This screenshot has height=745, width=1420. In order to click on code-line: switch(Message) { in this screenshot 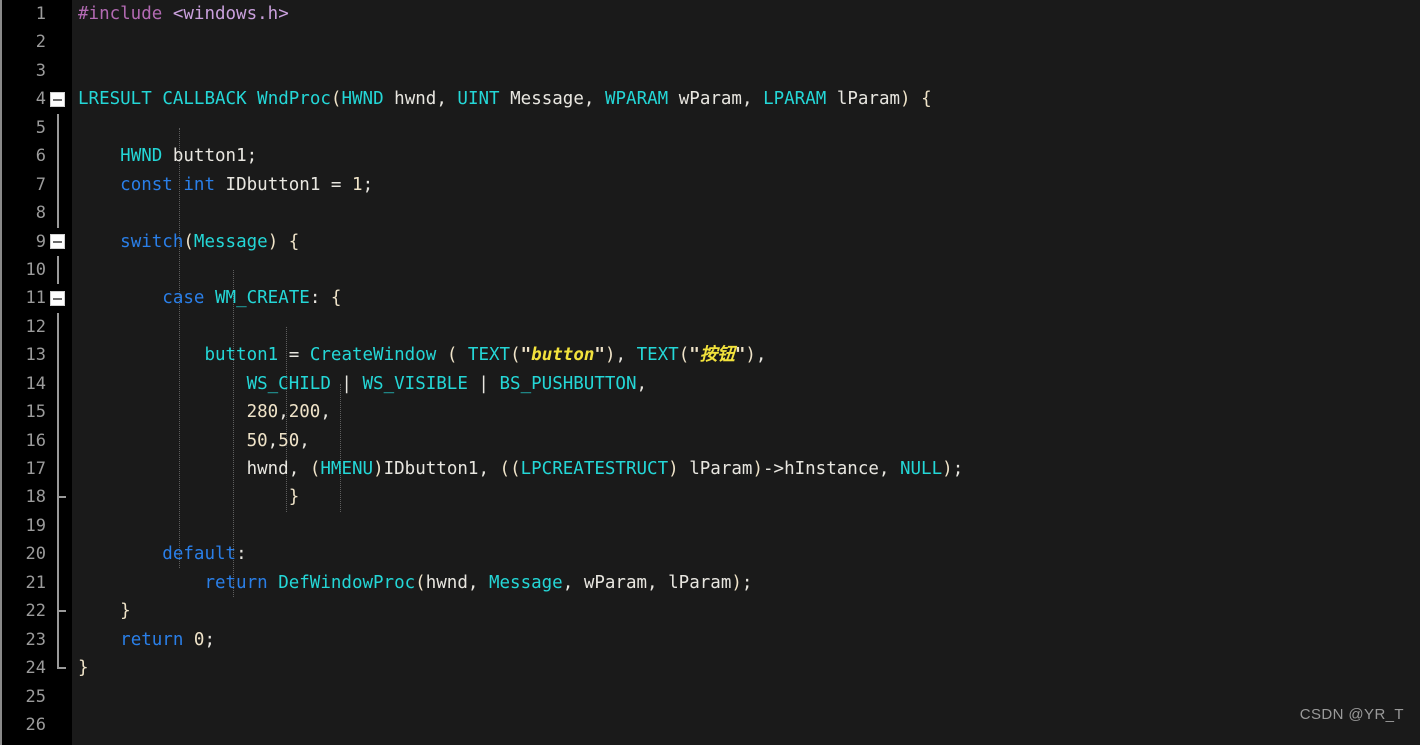, I will do `click(746, 242)`.